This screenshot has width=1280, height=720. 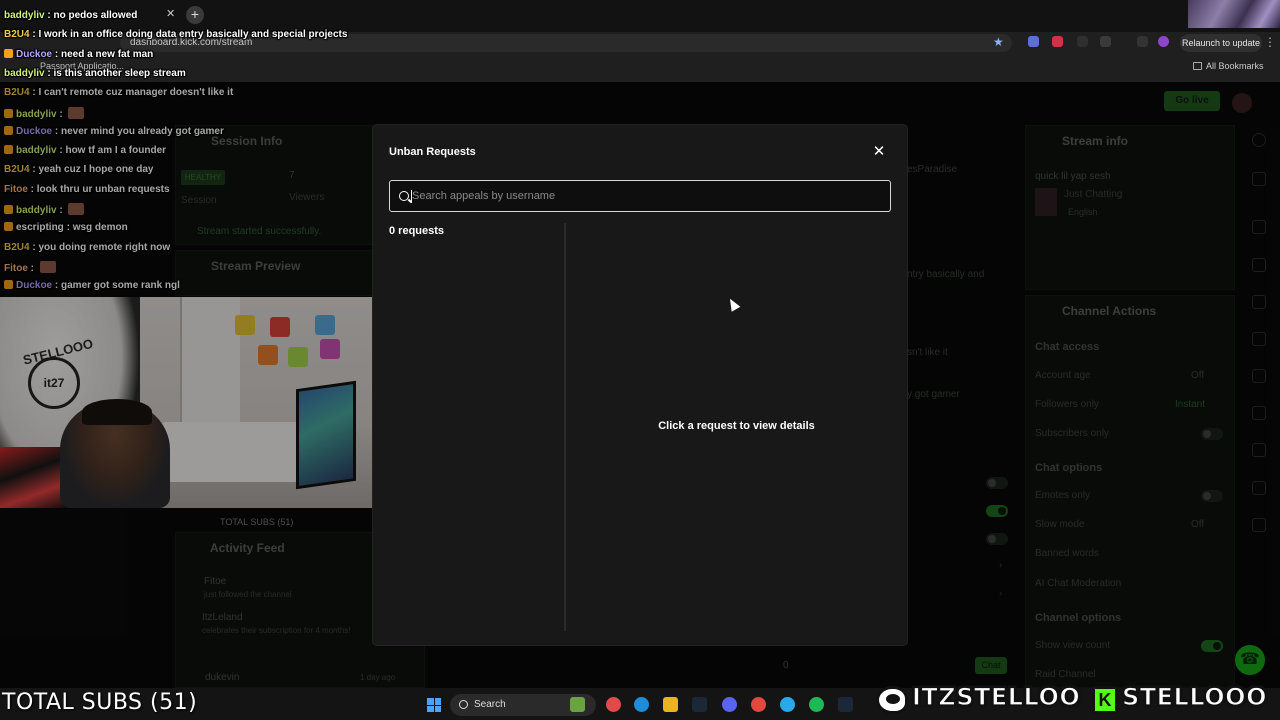 I want to click on subscriber-badge-icon, so click(x=8, y=53).